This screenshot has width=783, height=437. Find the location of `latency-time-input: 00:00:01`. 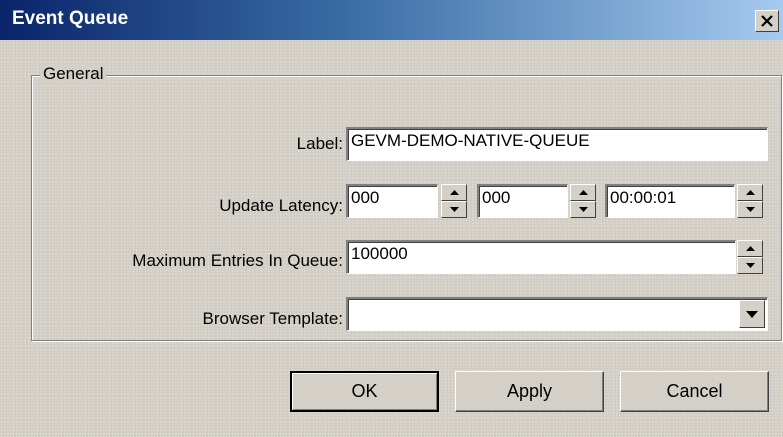

latency-time-input: 00:00:01 is located at coordinates (670, 201).